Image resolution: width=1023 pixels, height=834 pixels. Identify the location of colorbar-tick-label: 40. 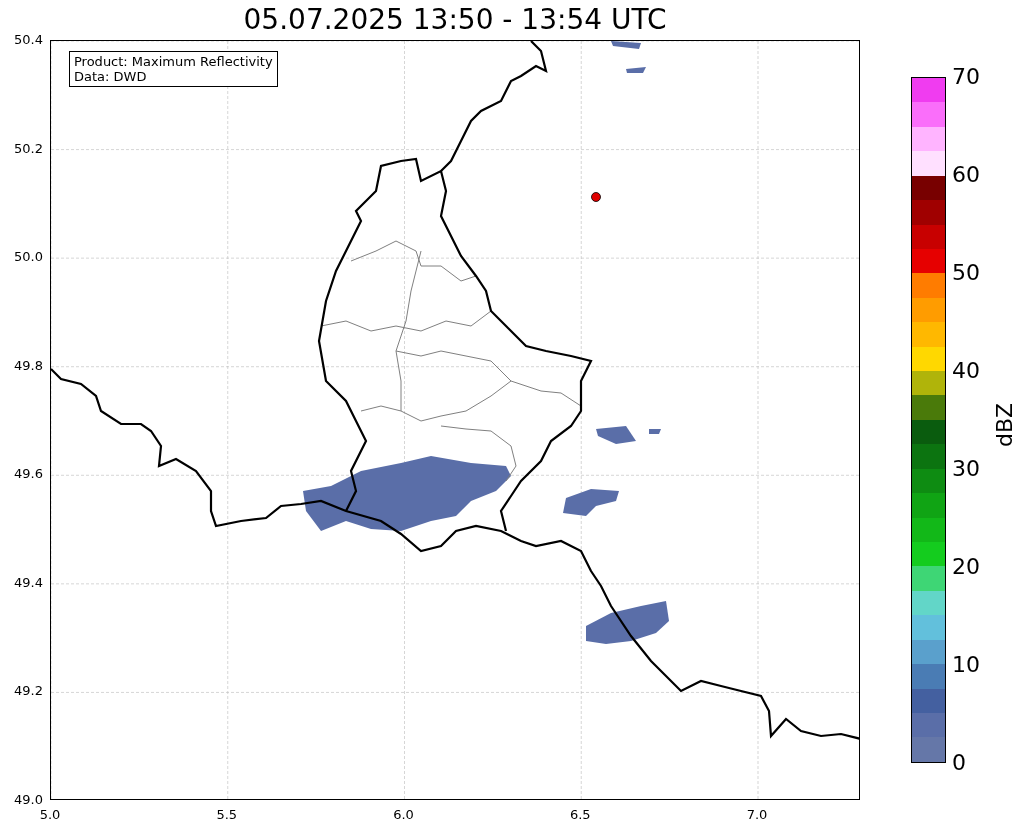
(966, 371).